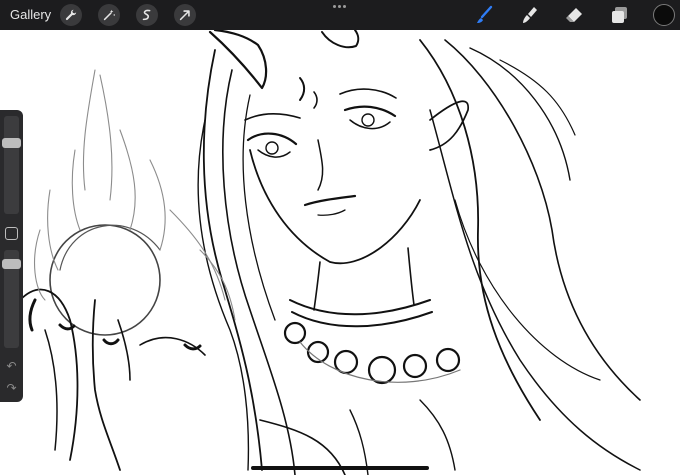 This screenshot has height=475, width=680. I want to click on selection-icon, so click(147, 15).